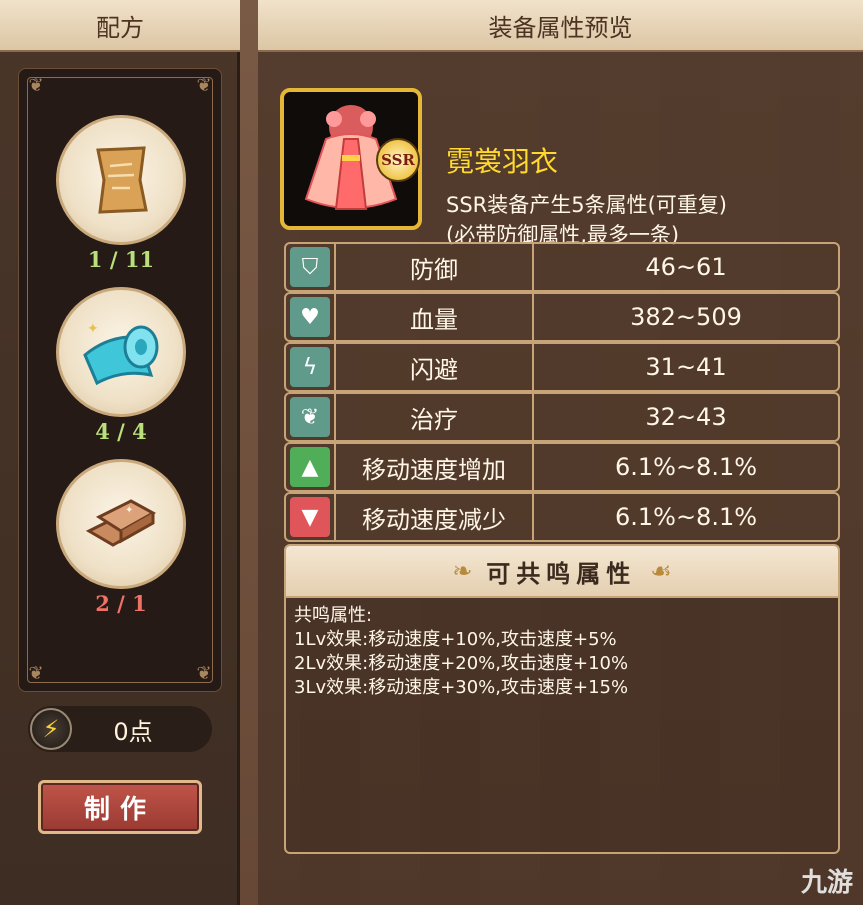 Image resolution: width=863 pixels, height=905 pixels. I want to click on stat-row-defense: ⛉ 防御 46~61, so click(562, 267).